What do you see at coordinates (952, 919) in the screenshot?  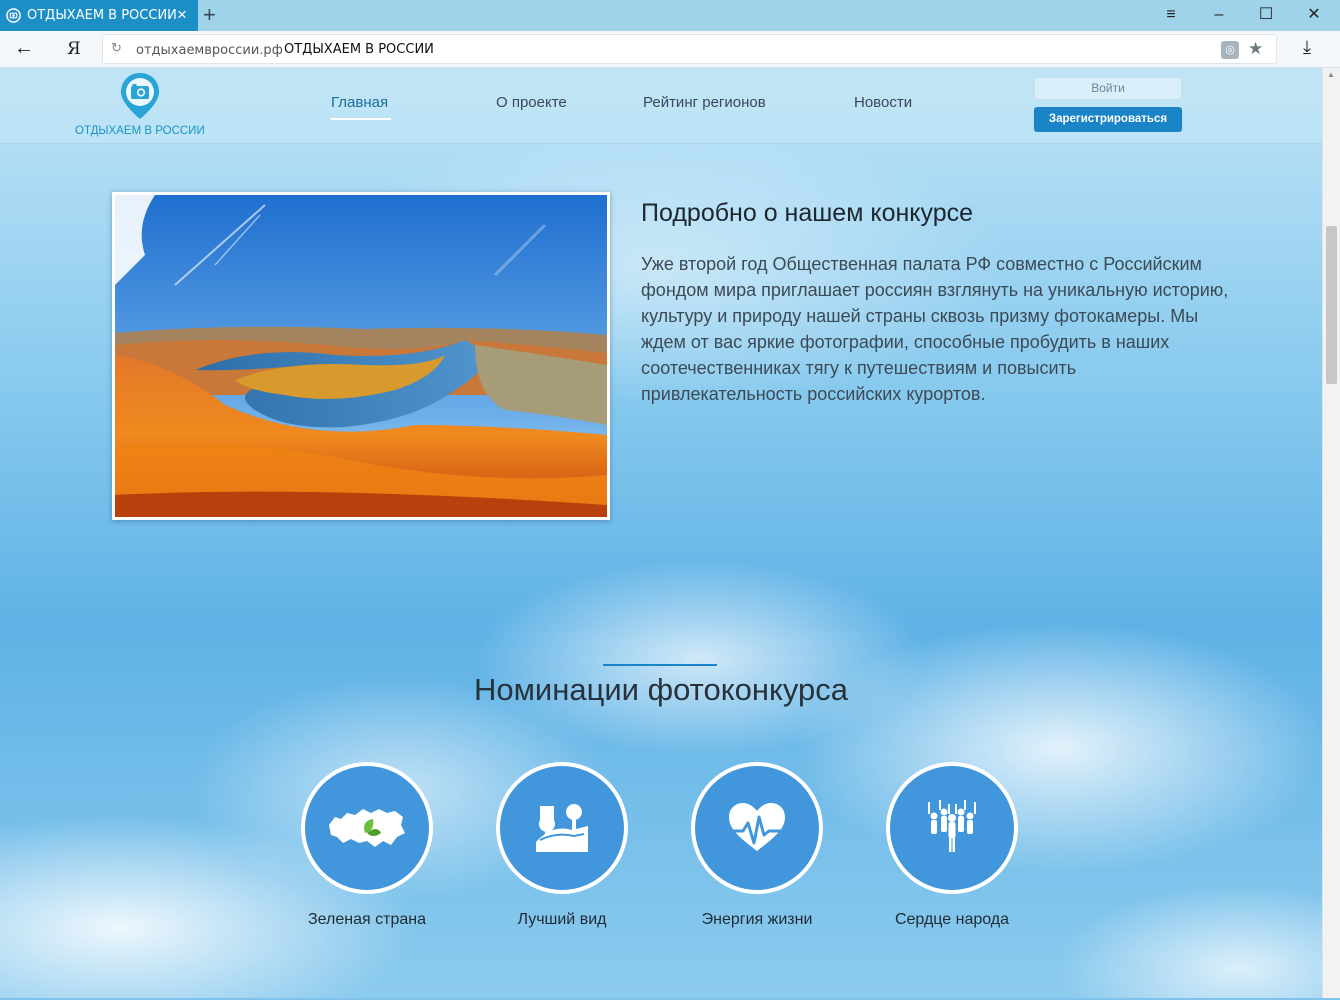 I see `nomination-label: Сердце народа` at bounding box center [952, 919].